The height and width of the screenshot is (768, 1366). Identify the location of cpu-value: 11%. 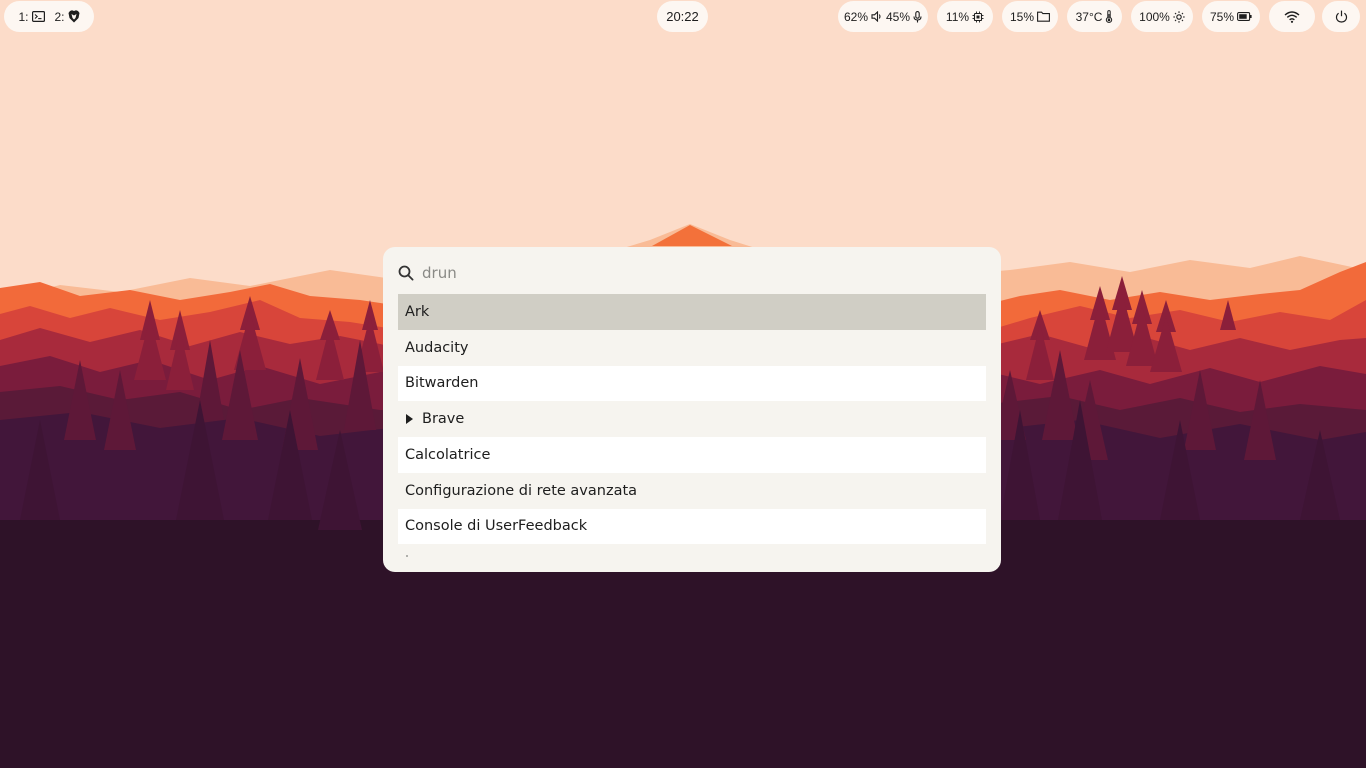
(957, 16).